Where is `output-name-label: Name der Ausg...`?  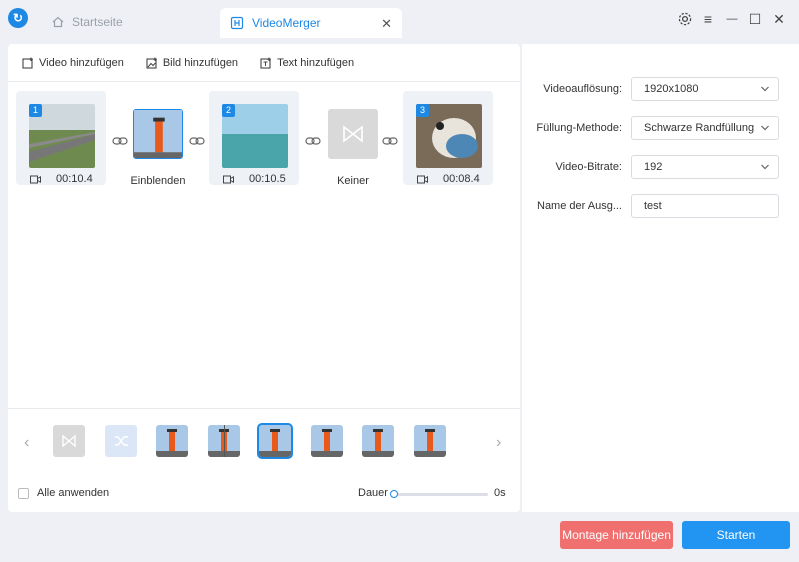
output-name-label: Name der Ausg... is located at coordinates (579, 206).